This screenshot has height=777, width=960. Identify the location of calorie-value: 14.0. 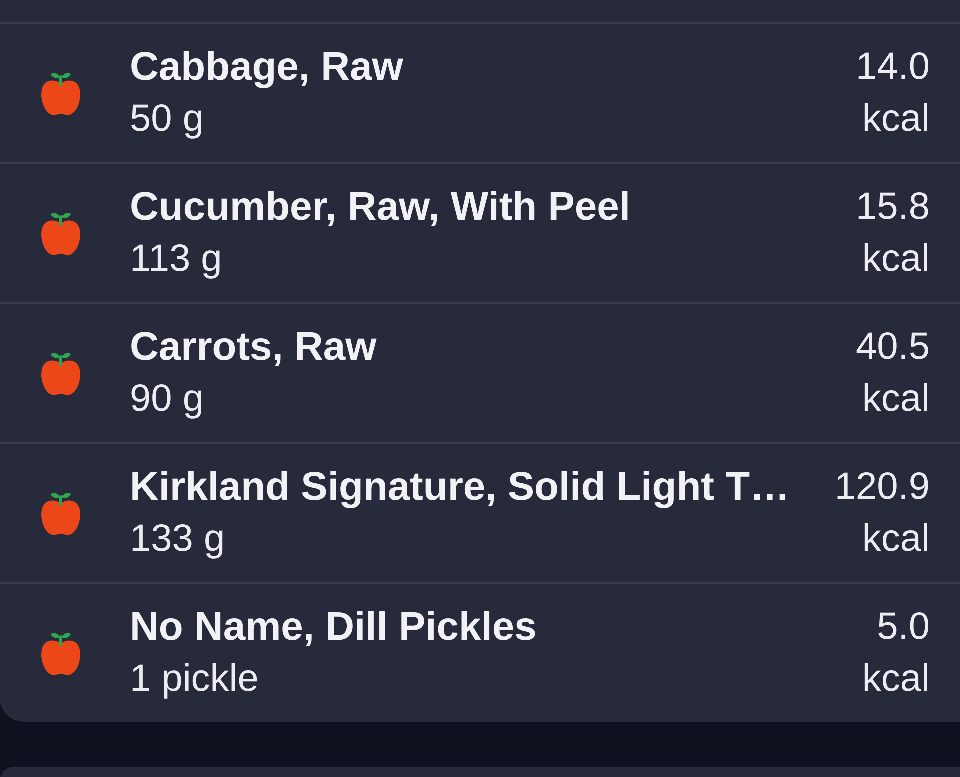
(893, 67).